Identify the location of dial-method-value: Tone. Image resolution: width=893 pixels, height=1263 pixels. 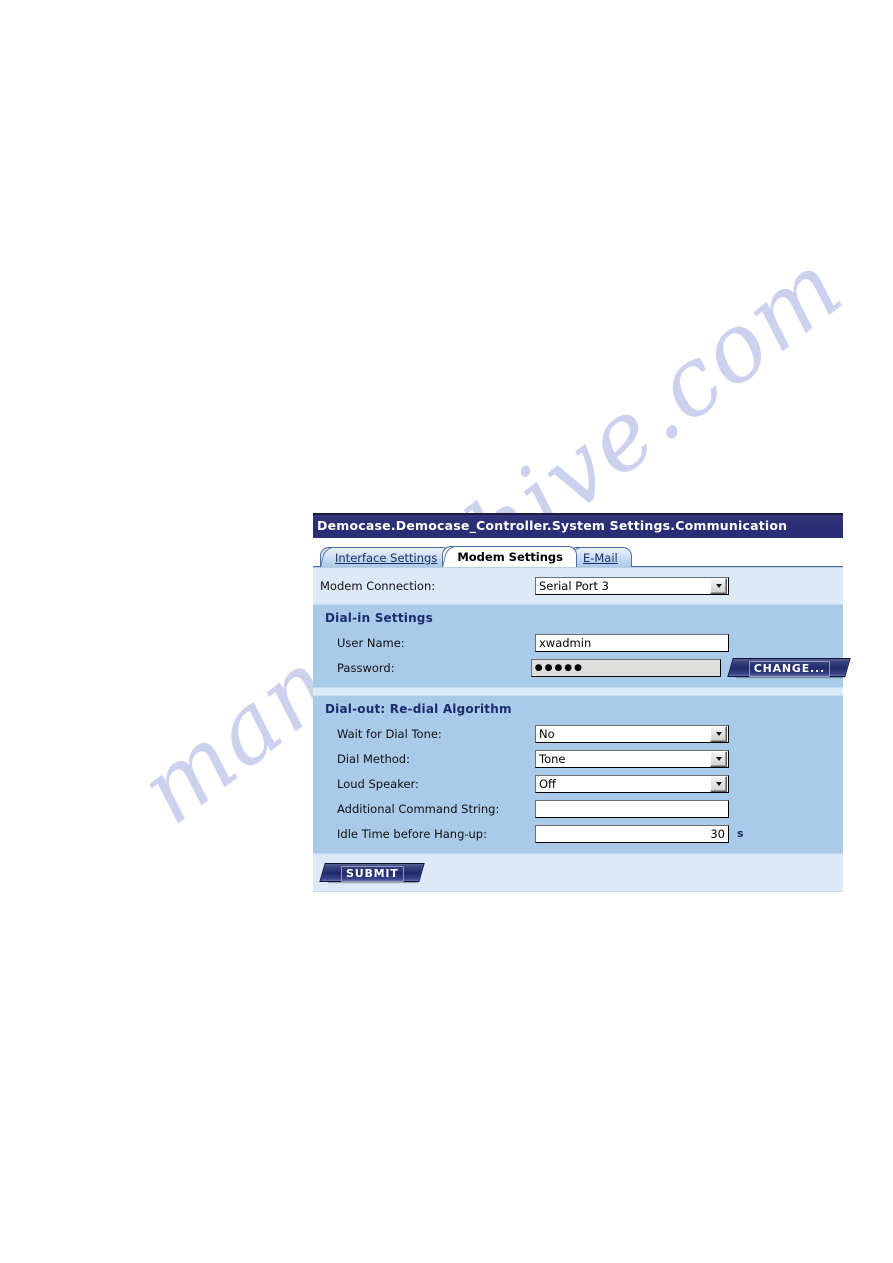
(552, 758).